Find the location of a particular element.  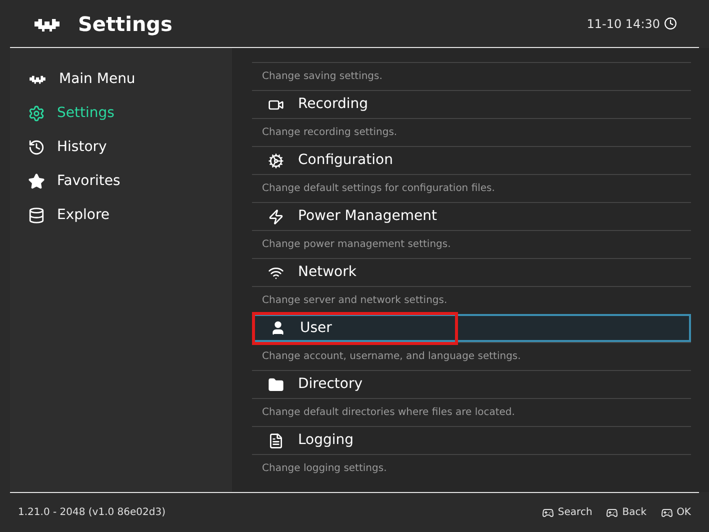

header-title: Settings is located at coordinates (125, 24).